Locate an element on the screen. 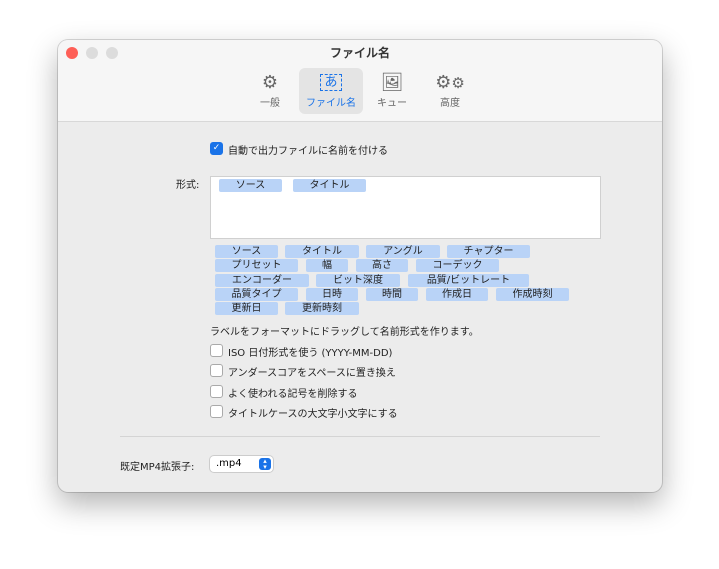  tab-label: ファイル名 is located at coordinates (331, 103).